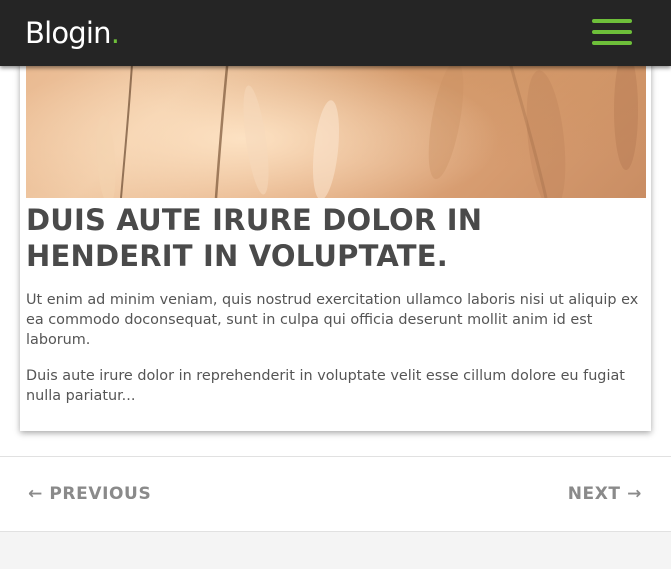 The image size is (671, 569). Describe the element at coordinates (89, 494) in the screenshot. I see `previous-page-link: ← PREVIOUS` at that location.